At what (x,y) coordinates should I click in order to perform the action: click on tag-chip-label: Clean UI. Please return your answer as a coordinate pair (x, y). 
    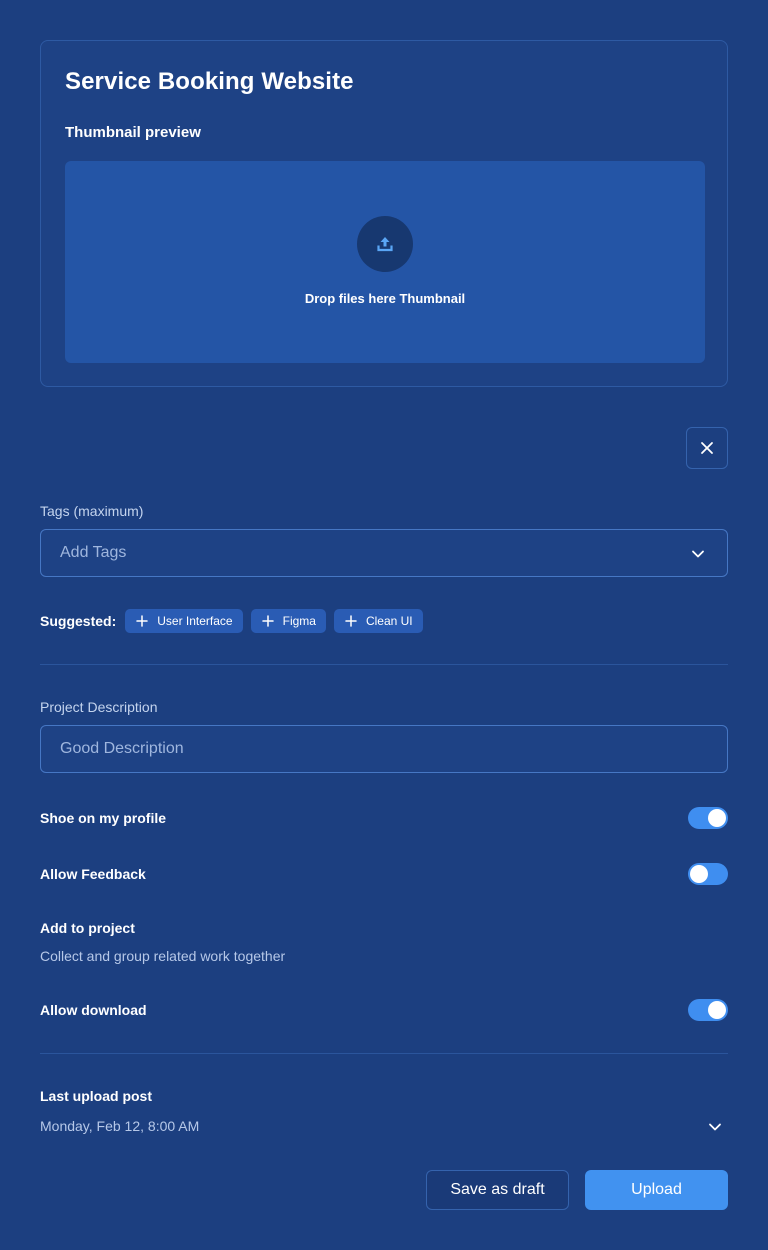
    Looking at the image, I should click on (389, 621).